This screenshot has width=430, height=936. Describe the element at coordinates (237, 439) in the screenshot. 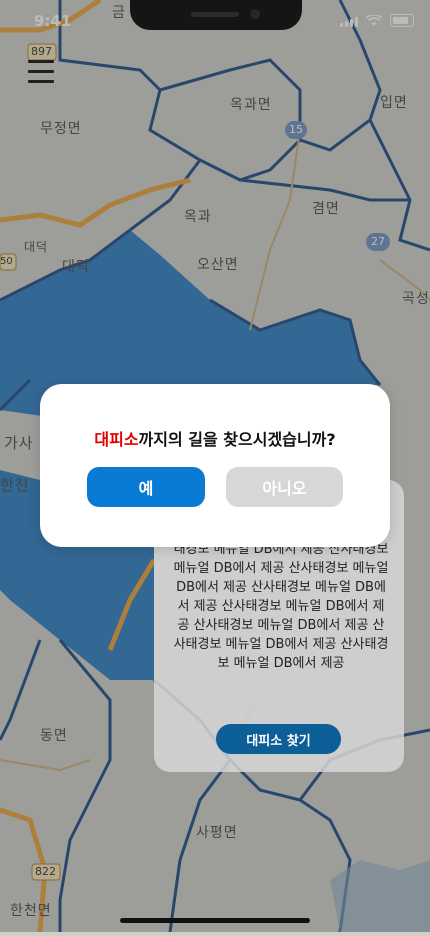

I see `dialog-title-rest: 까지의 길을 찾으시겠습니까?` at that location.